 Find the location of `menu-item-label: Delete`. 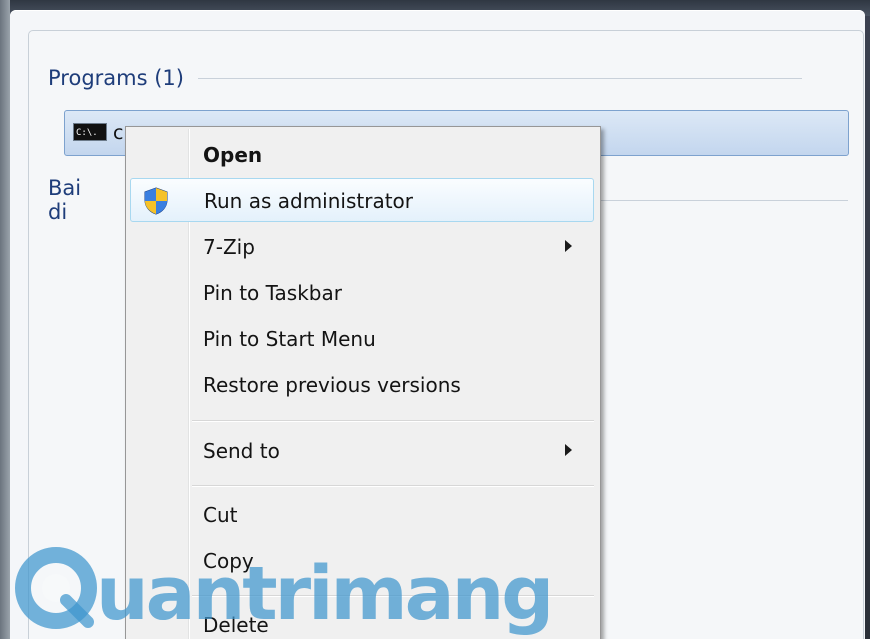

menu-item-label: Delete is located at coordinates (236, 625).